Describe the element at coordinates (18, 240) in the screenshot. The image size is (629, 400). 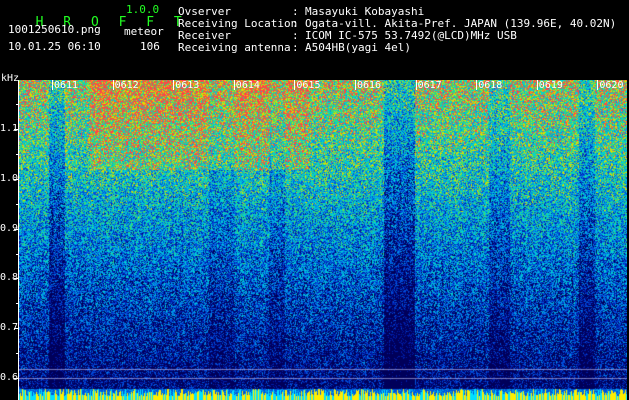
I see `y-axis-line` at that location.